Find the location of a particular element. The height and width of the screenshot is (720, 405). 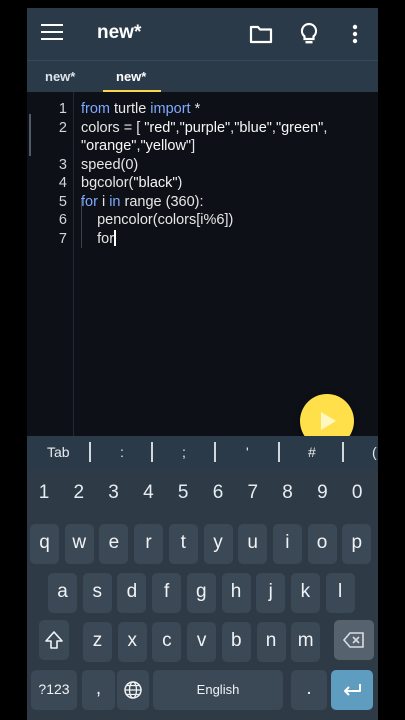

code-line: 5 for i in range (360): is located at coordinates (202, 202).